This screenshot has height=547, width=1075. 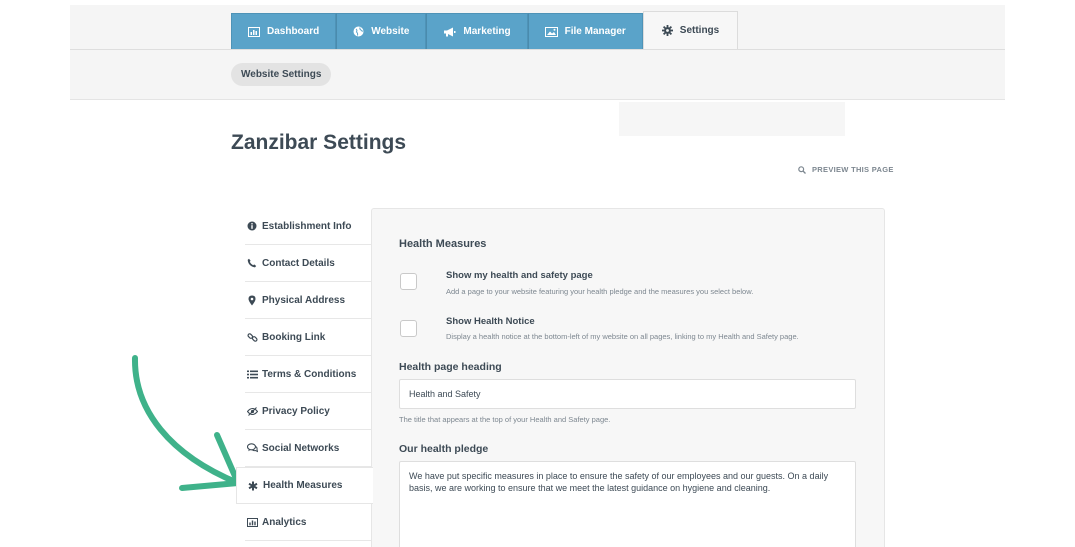 I want to click on sidebar-item-label: Establishment Info, so click(x=307, y=226).